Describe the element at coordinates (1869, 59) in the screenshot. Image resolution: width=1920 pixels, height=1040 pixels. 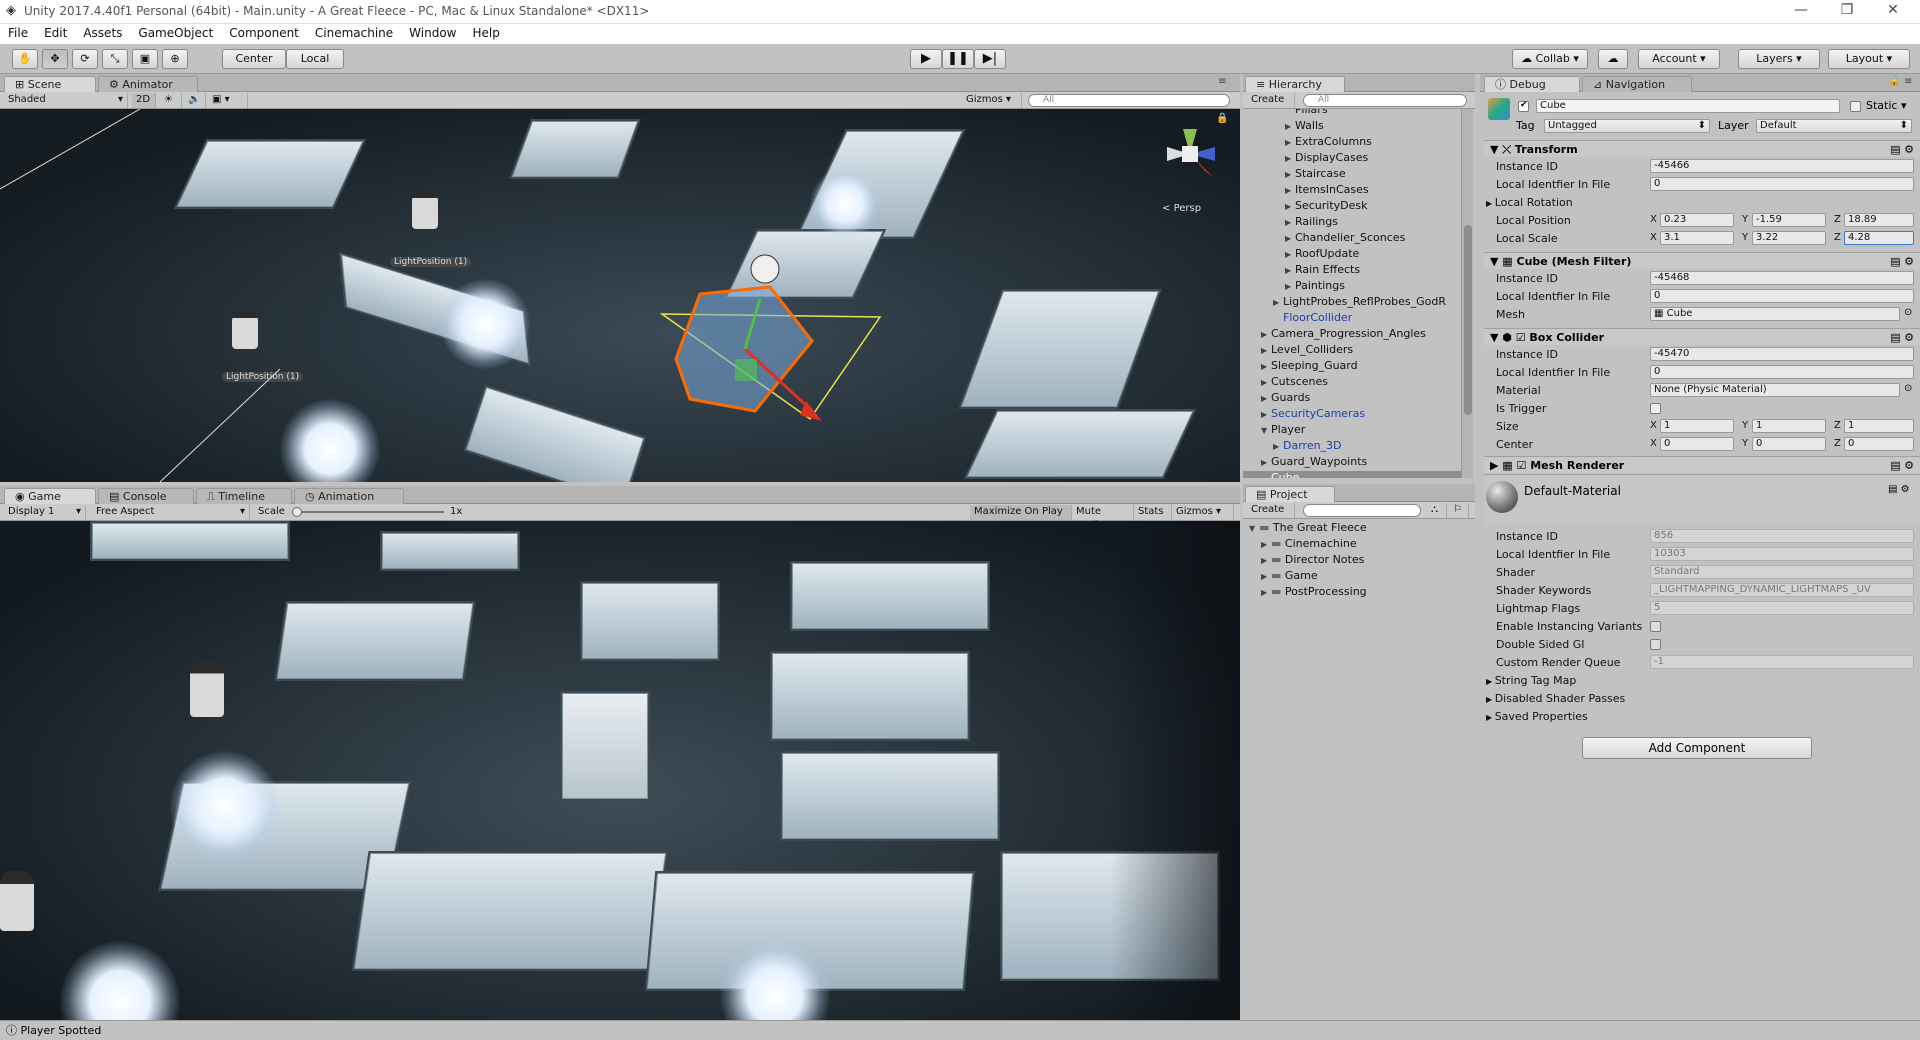
I see `layout-dropdown: Layout ▾` at that location.